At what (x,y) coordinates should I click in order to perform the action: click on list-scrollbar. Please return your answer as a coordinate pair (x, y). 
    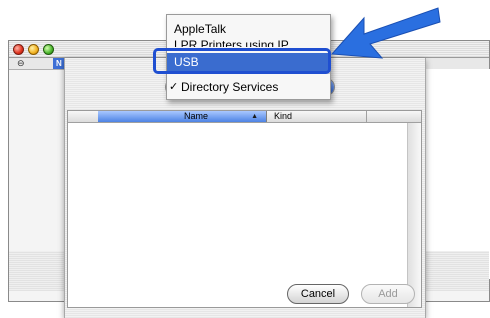
    Looking at the image, I should click on (414, 215).